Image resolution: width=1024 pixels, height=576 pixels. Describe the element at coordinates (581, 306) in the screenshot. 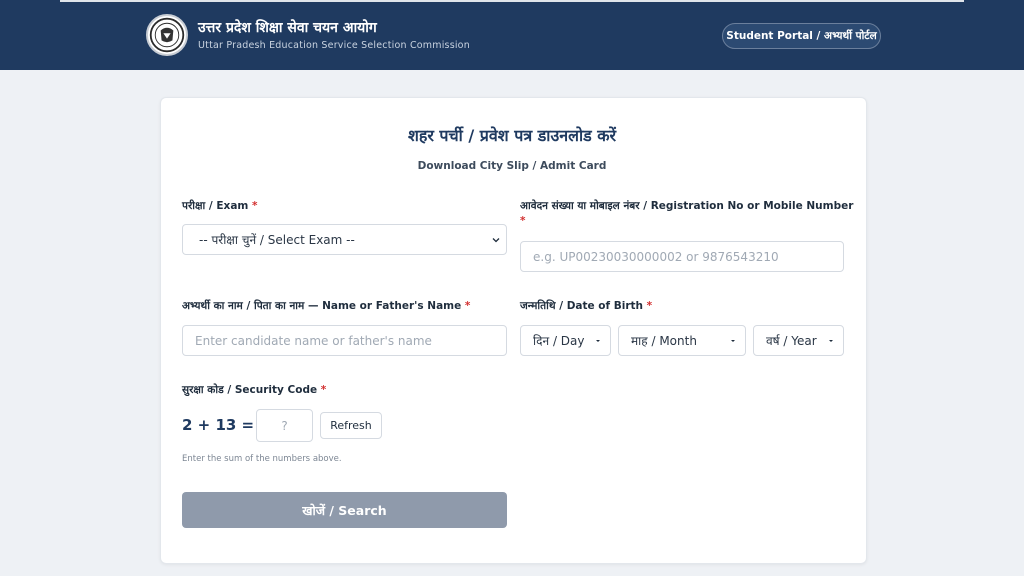

I see `dob-label-text: जन्मतिथि / Date of Birth` at that location.